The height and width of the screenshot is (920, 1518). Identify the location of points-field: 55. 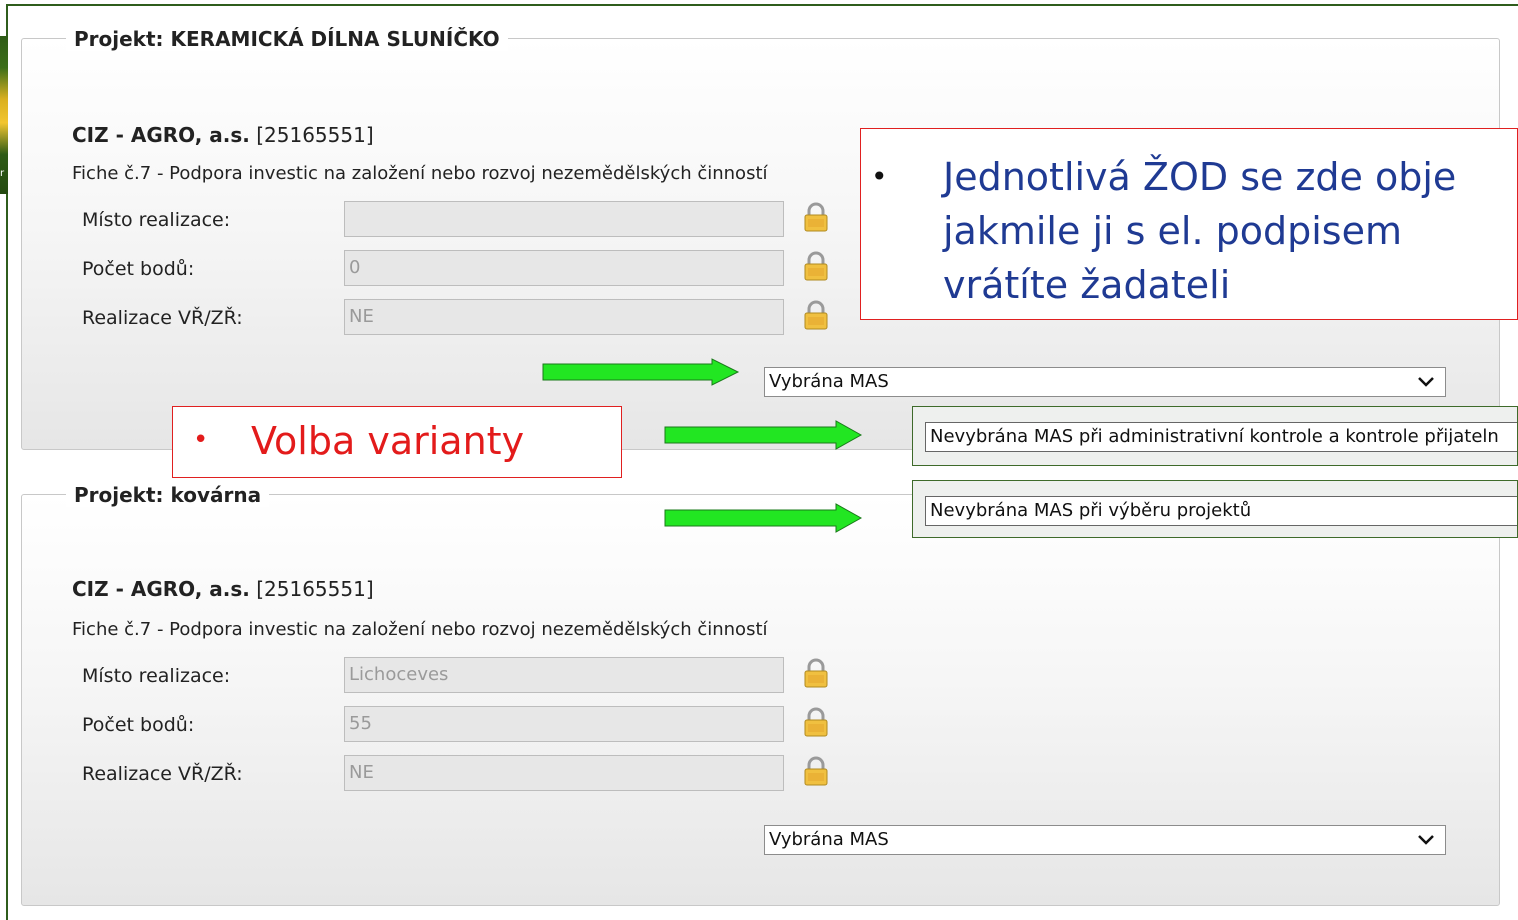
(564, 724).